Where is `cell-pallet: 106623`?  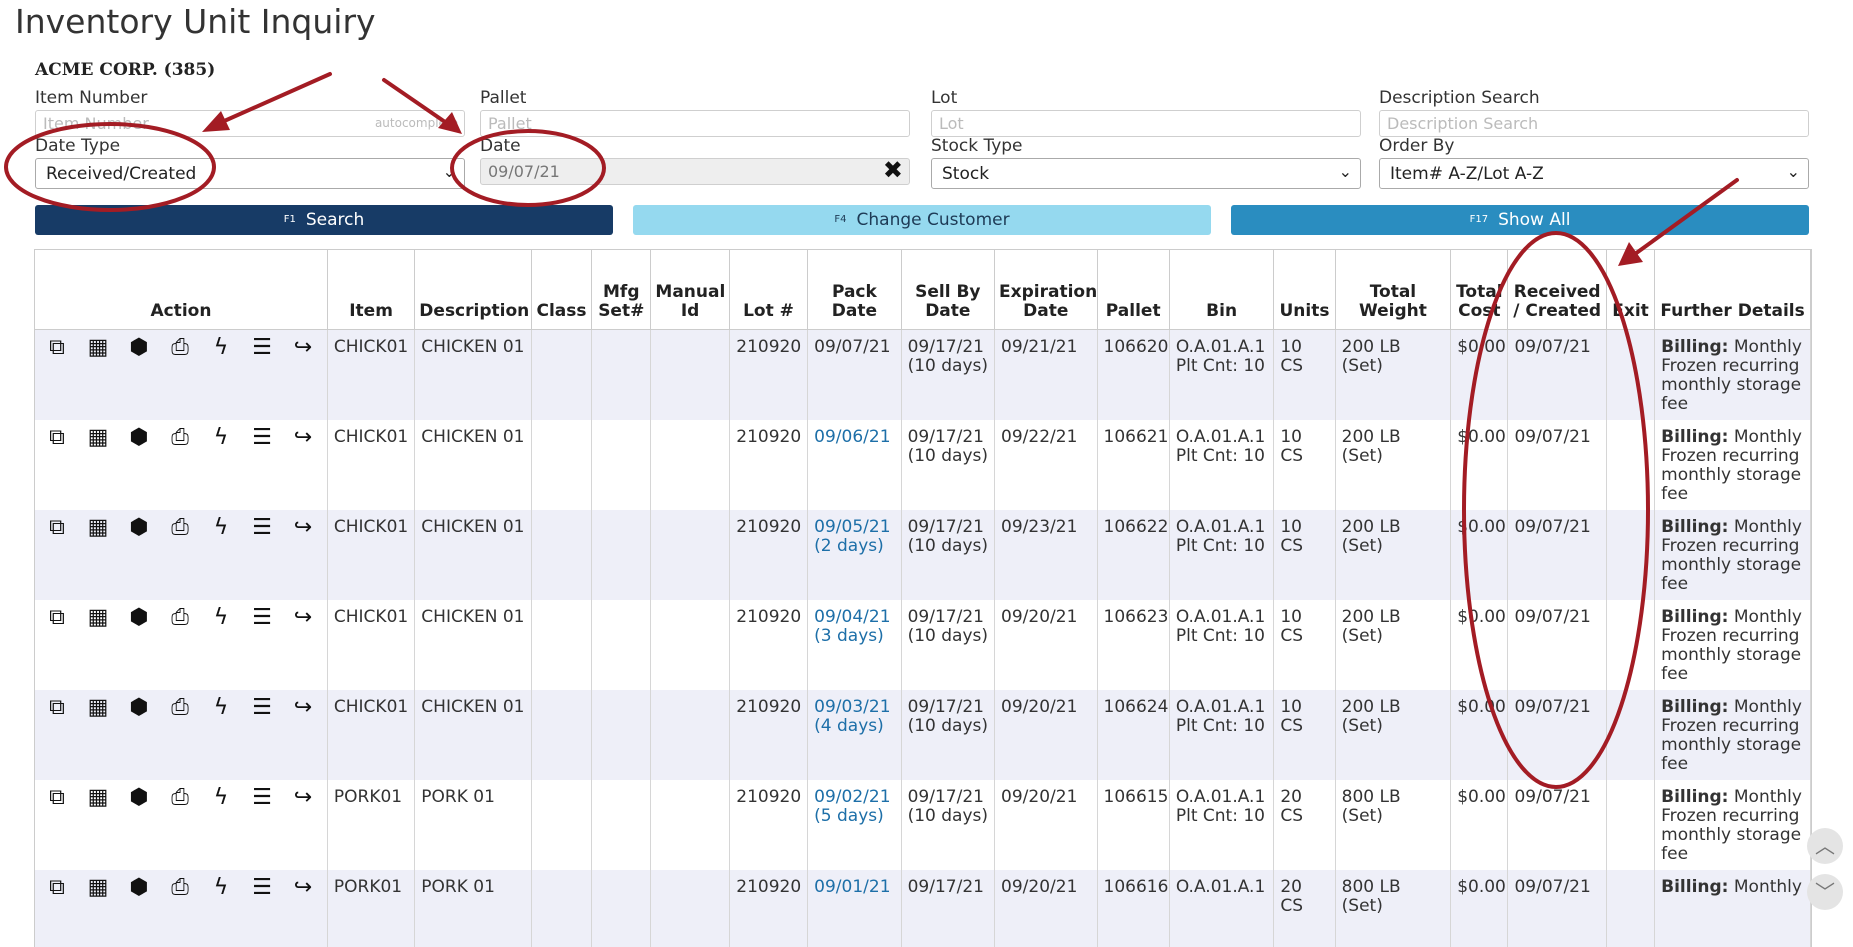
cell-pallet: 106623 is located at coordinates (1133, 645).